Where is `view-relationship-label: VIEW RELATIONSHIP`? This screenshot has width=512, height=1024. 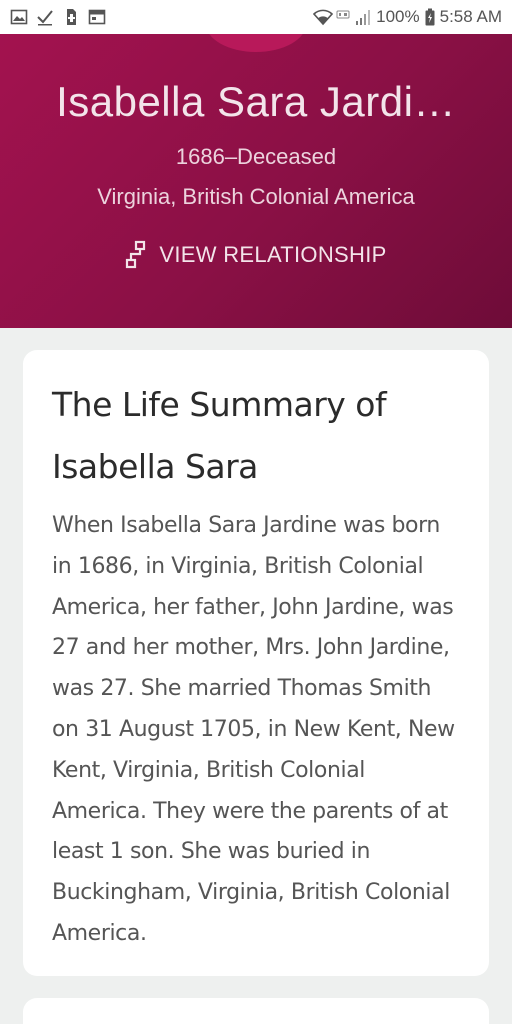 view-relationship-label: VIEW RELATIONSHIP is located at coordinates (273, 254).